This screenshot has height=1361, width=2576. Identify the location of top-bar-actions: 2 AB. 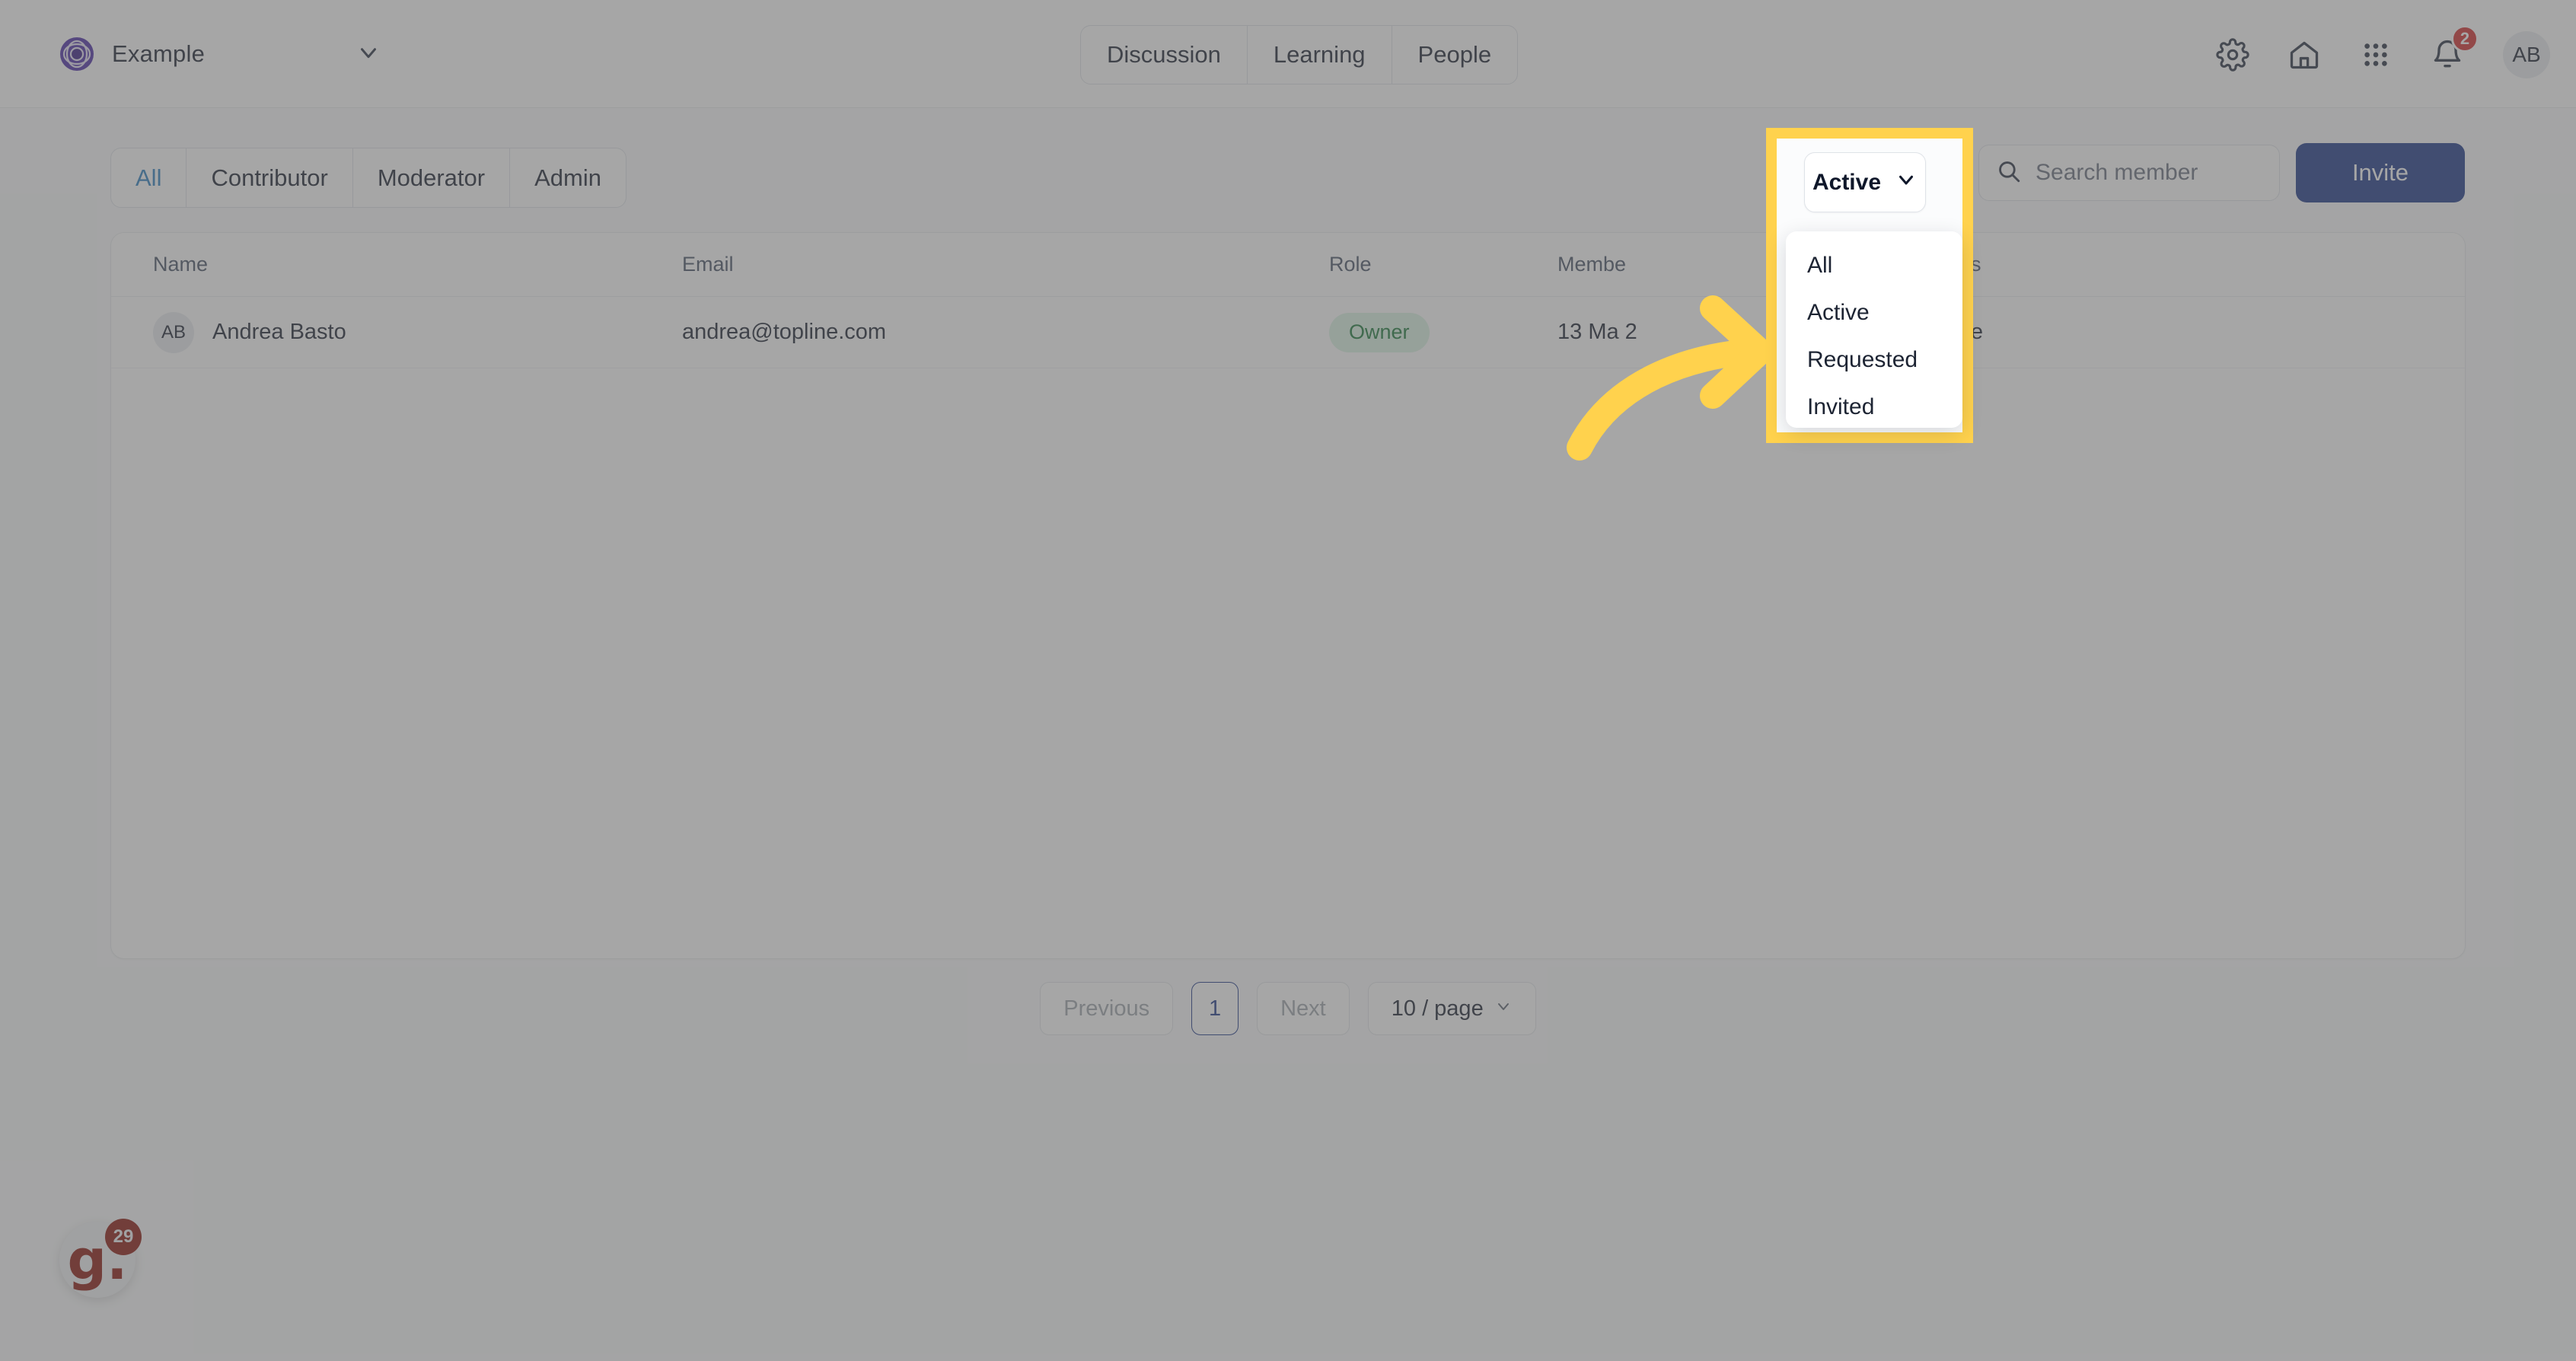
(2381, 54).